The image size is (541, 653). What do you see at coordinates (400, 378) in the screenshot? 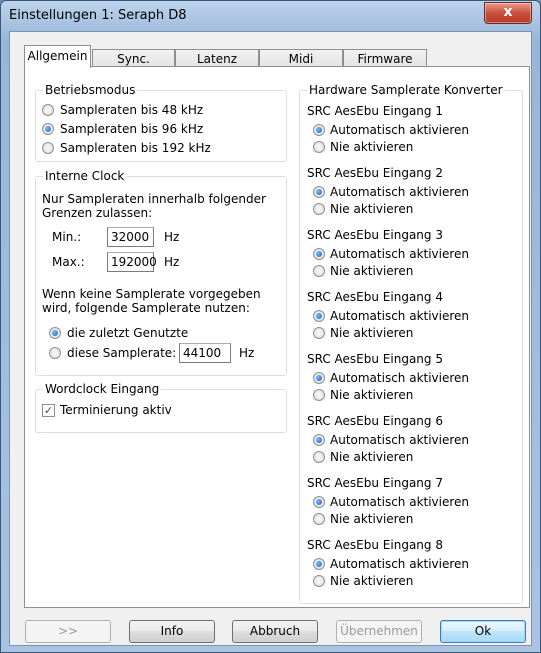
I see `src-5-auto-label: Automatisch aktivieren` at bounding box center [400, 378].